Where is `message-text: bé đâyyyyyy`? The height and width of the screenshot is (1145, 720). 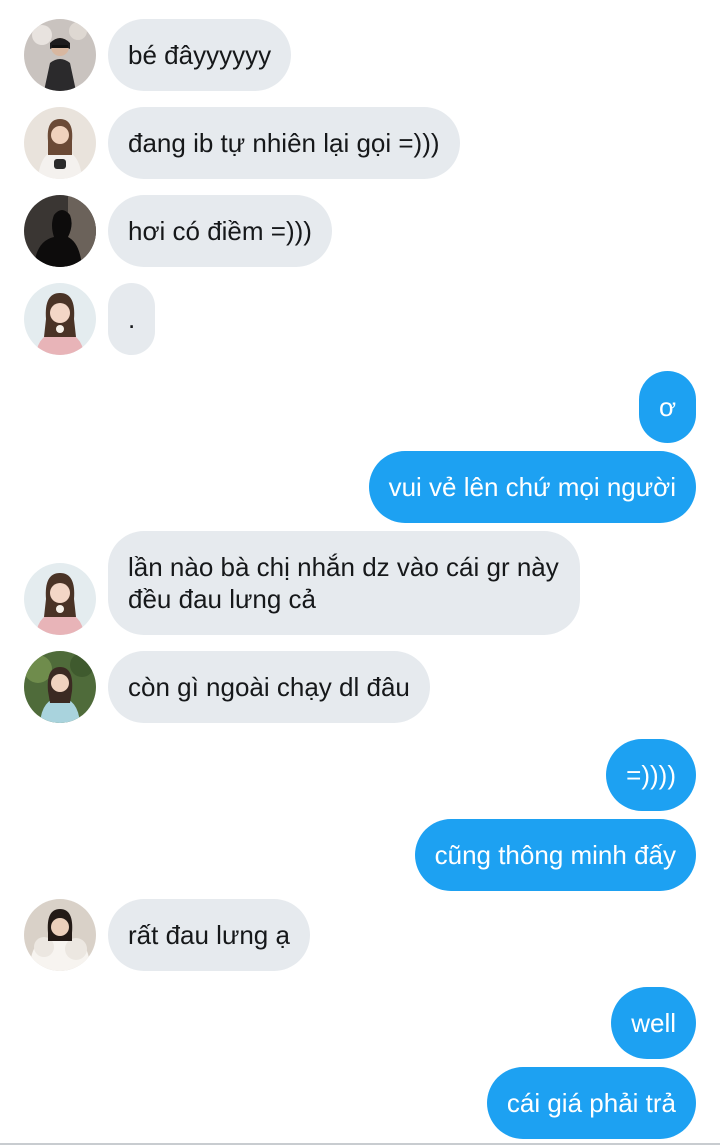
message-text: bé đâyyyyyy is located at coordinates (200, 55).